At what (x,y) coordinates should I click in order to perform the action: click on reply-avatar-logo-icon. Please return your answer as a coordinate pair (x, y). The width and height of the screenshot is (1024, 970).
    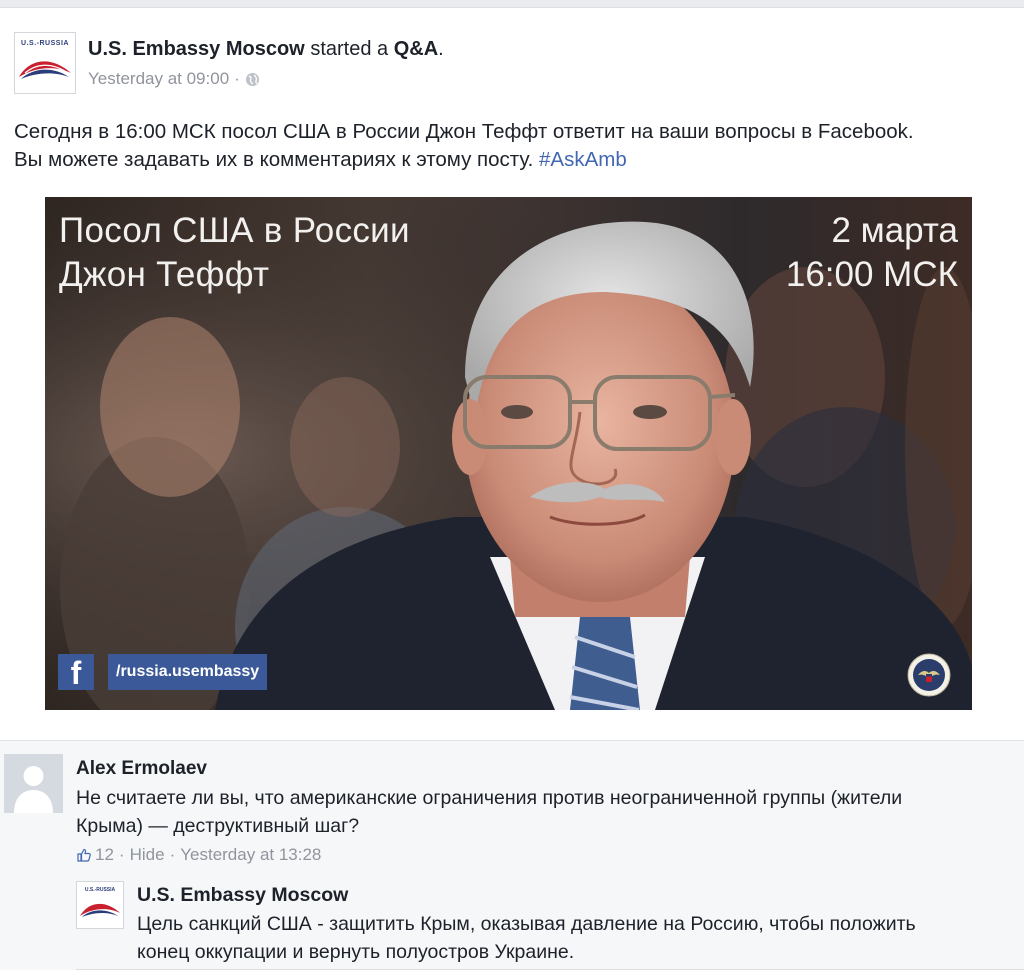
    Looking at the image, I should click on (100, 910).